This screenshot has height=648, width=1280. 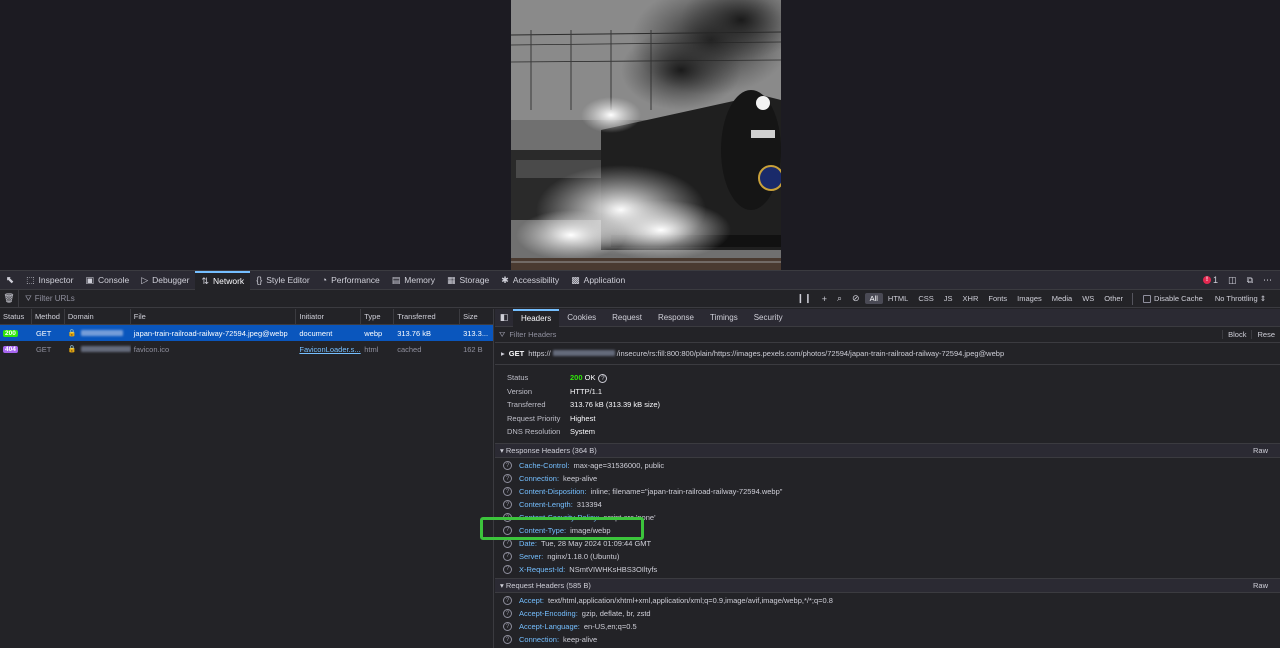 What do you see at coordinates (214, 316) in the screenshot?
I see `column-file: File` at bounding box center [214, 316].